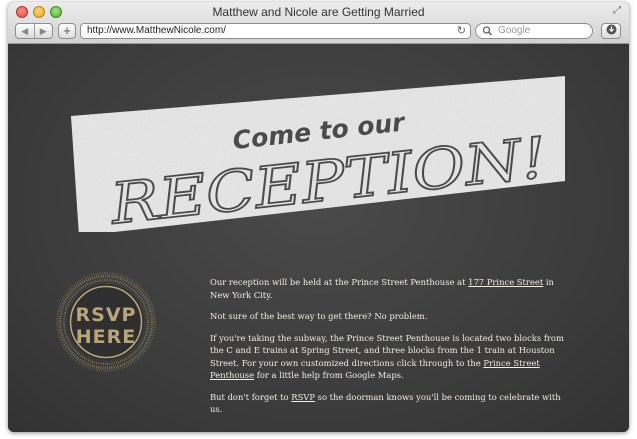  Describe the element at coordinates (487, 33) in the screenshot. I see `search-icon` at that location.